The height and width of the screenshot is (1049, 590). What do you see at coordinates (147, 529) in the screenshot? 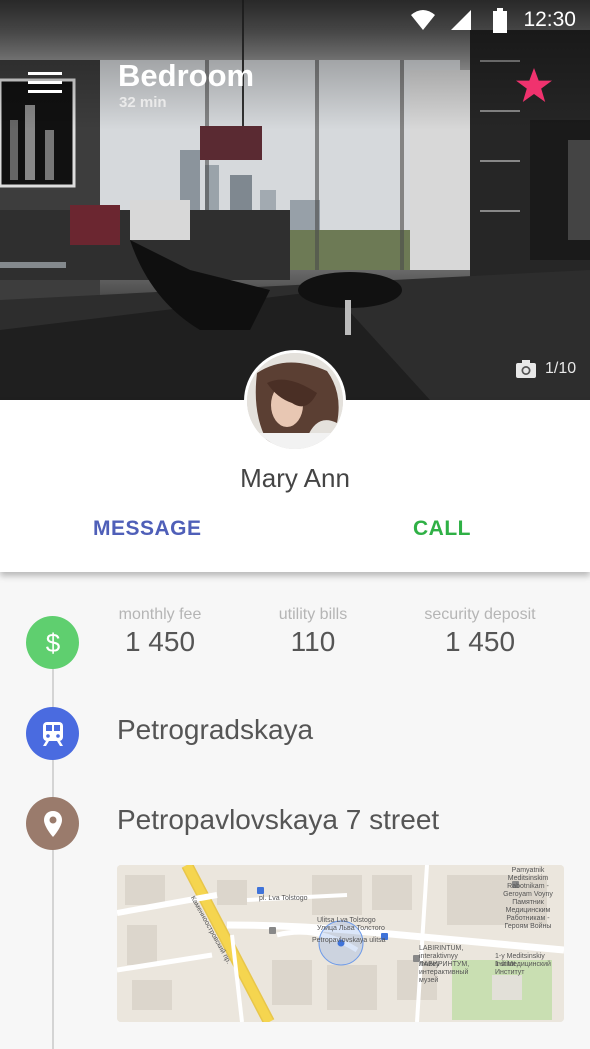
I see `message-button: MESSAGE` at bounding box center [147, 529].